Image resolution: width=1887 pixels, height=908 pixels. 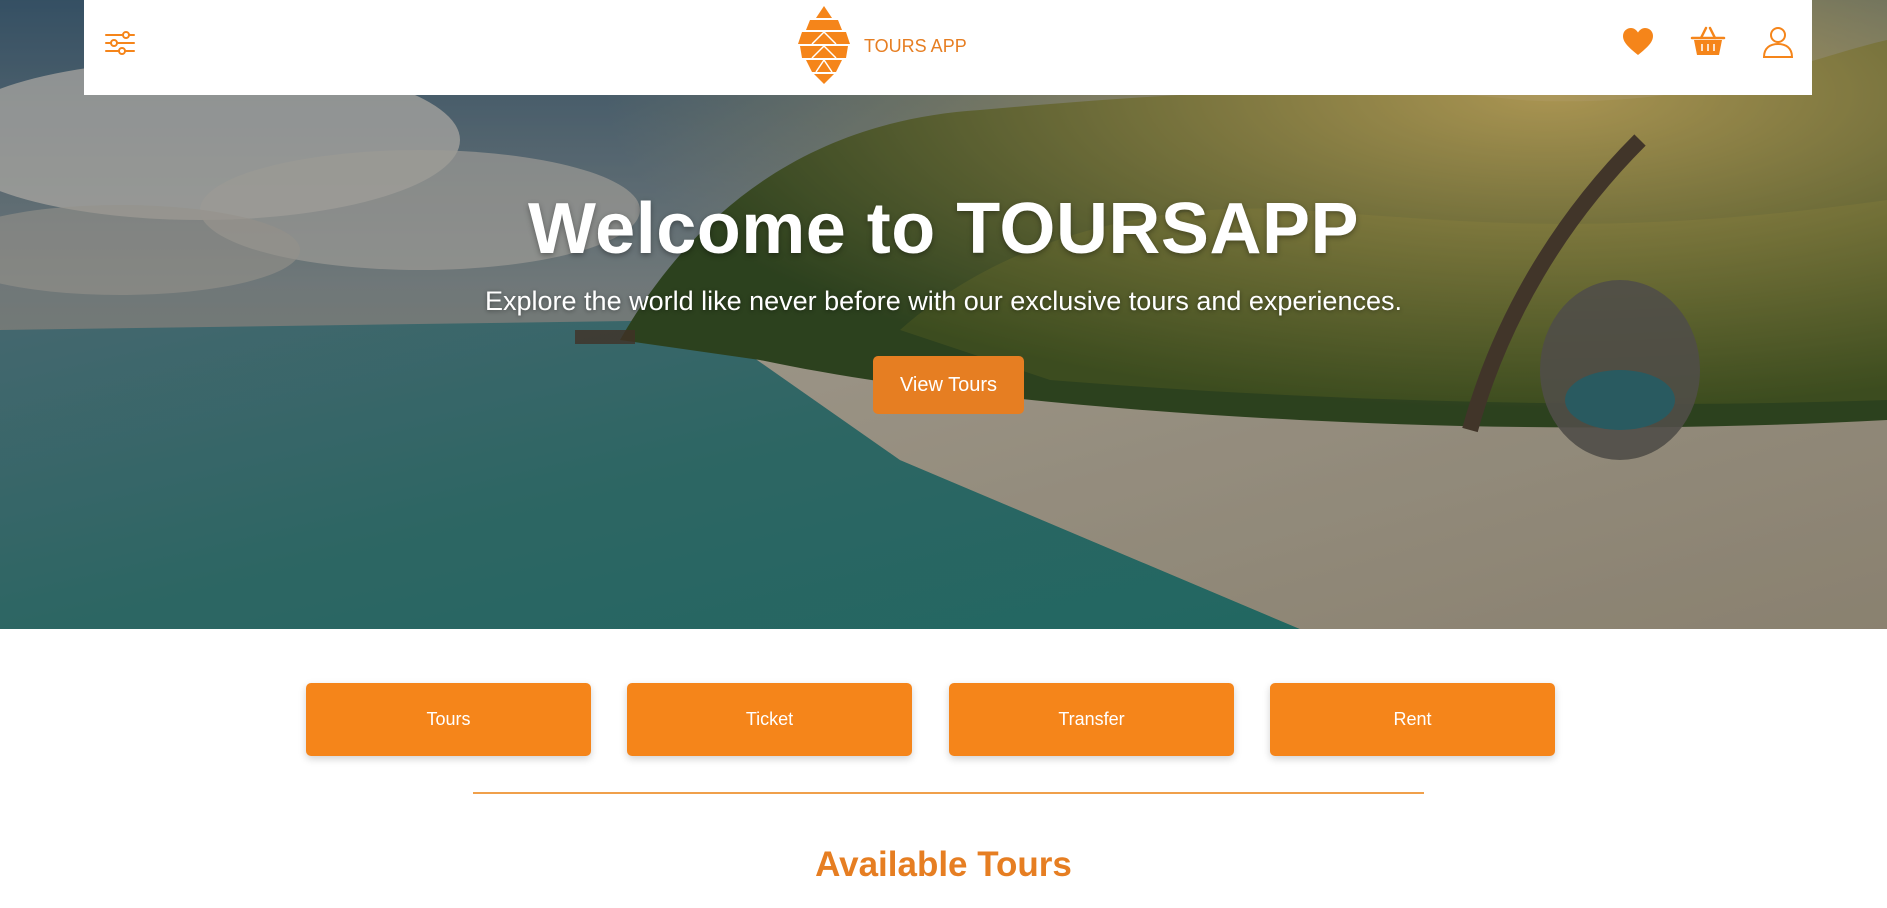 What do you see at coordinates (915, 45) in the screenshot?
I see `brand-name: TOURS APP` at bounding box center [915, 45].